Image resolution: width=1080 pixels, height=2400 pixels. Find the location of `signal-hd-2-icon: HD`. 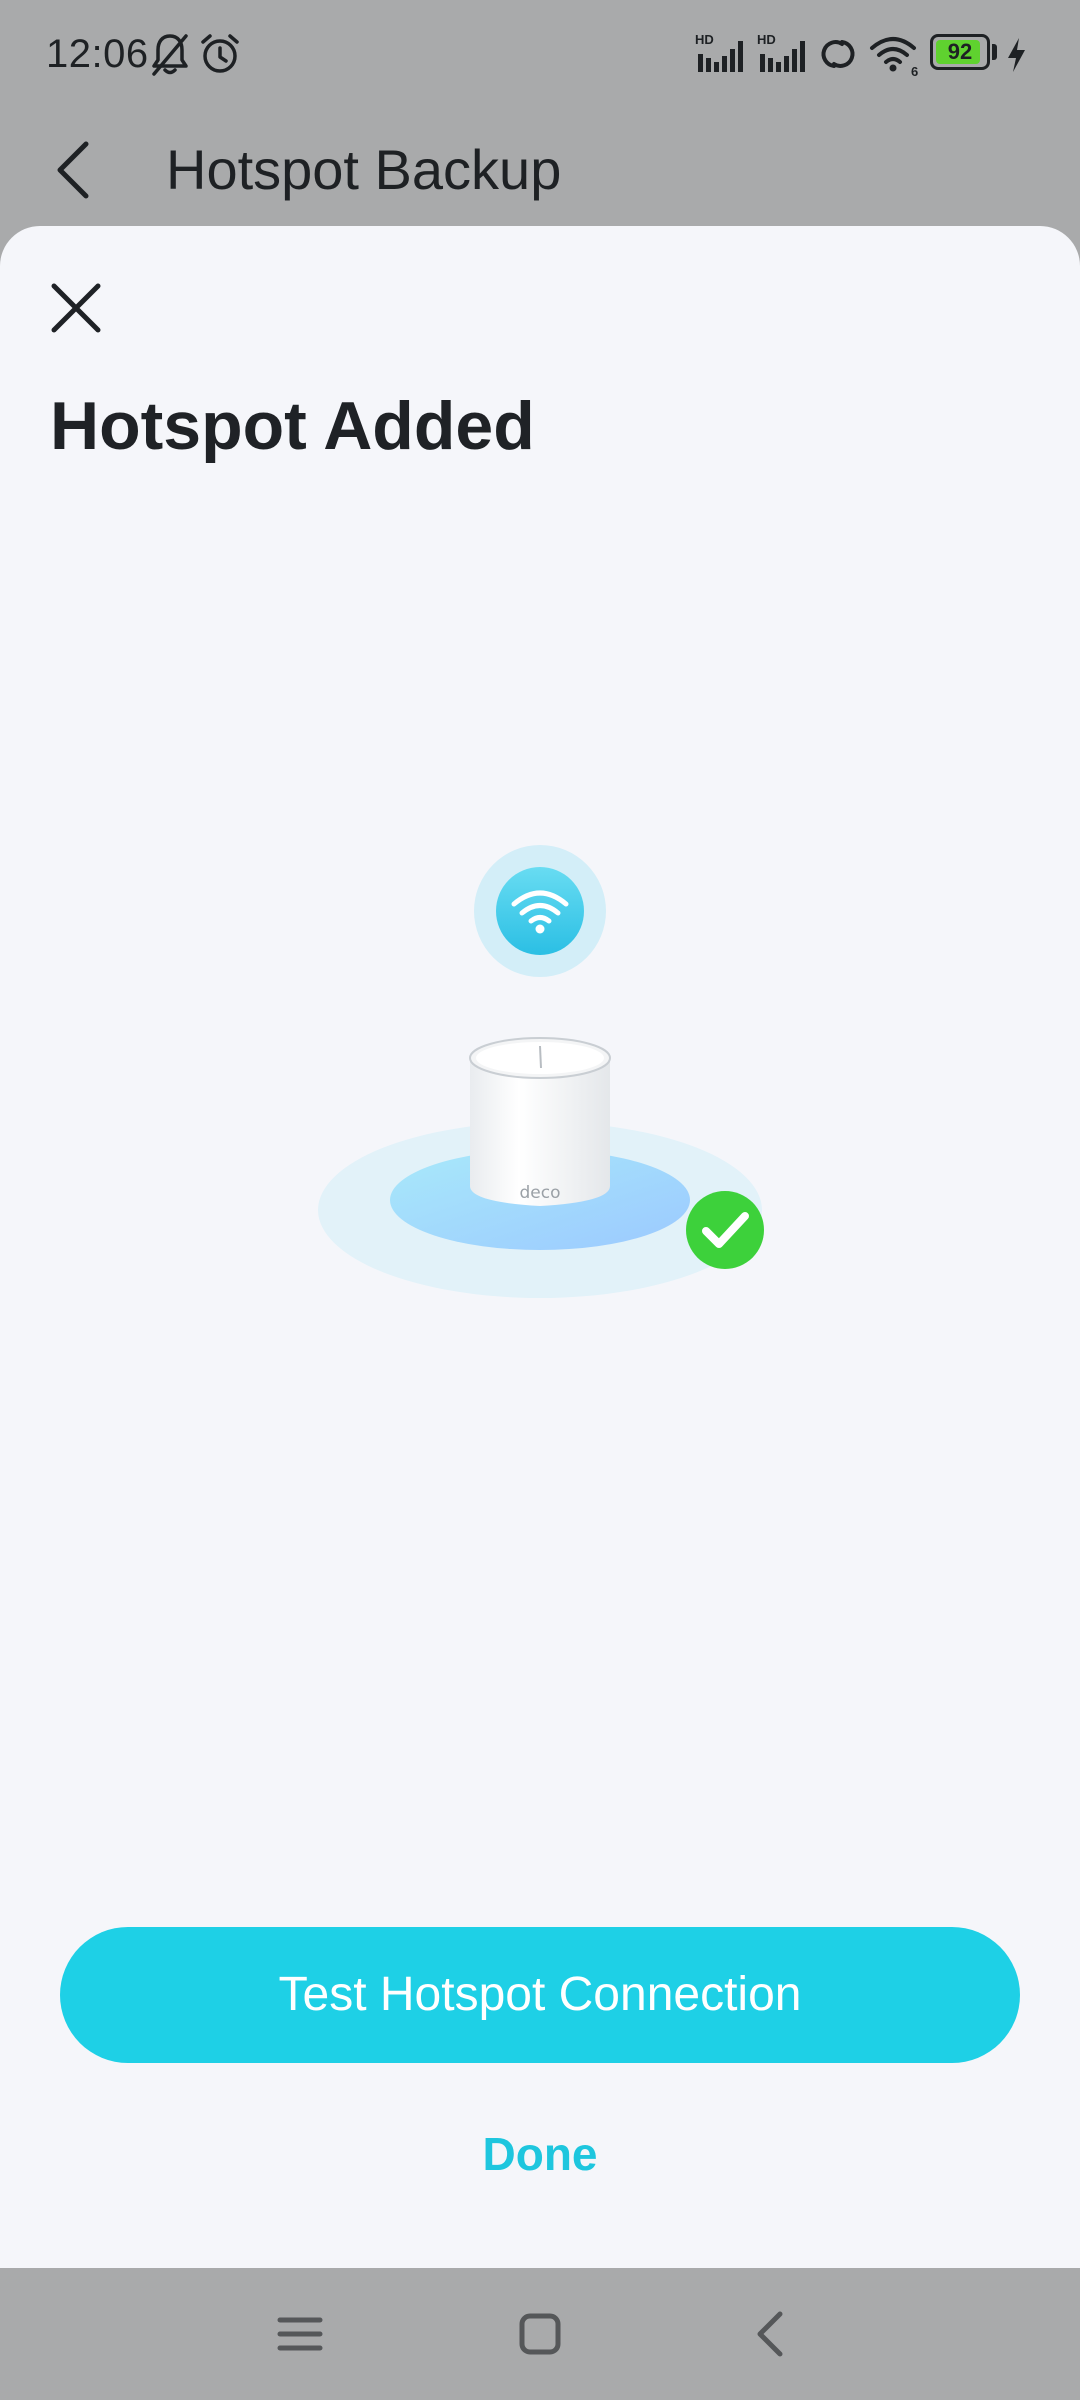

signal-hd-2-icon: HD is located at coordinates (781, 52).